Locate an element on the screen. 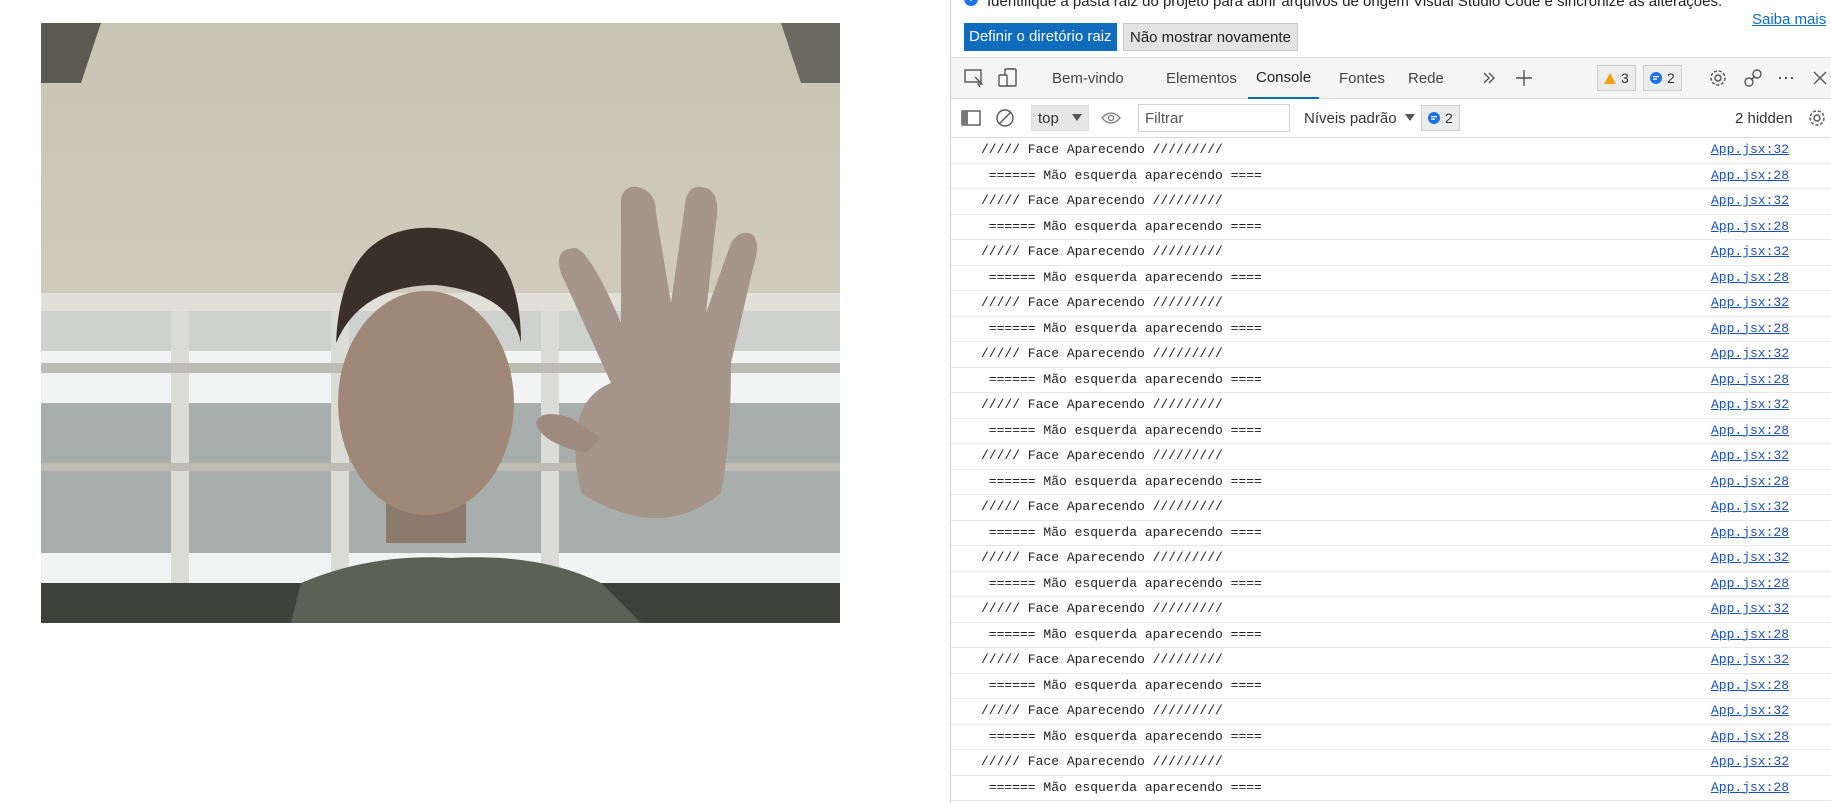  info-icon: i is located at coordinates (971, 3).